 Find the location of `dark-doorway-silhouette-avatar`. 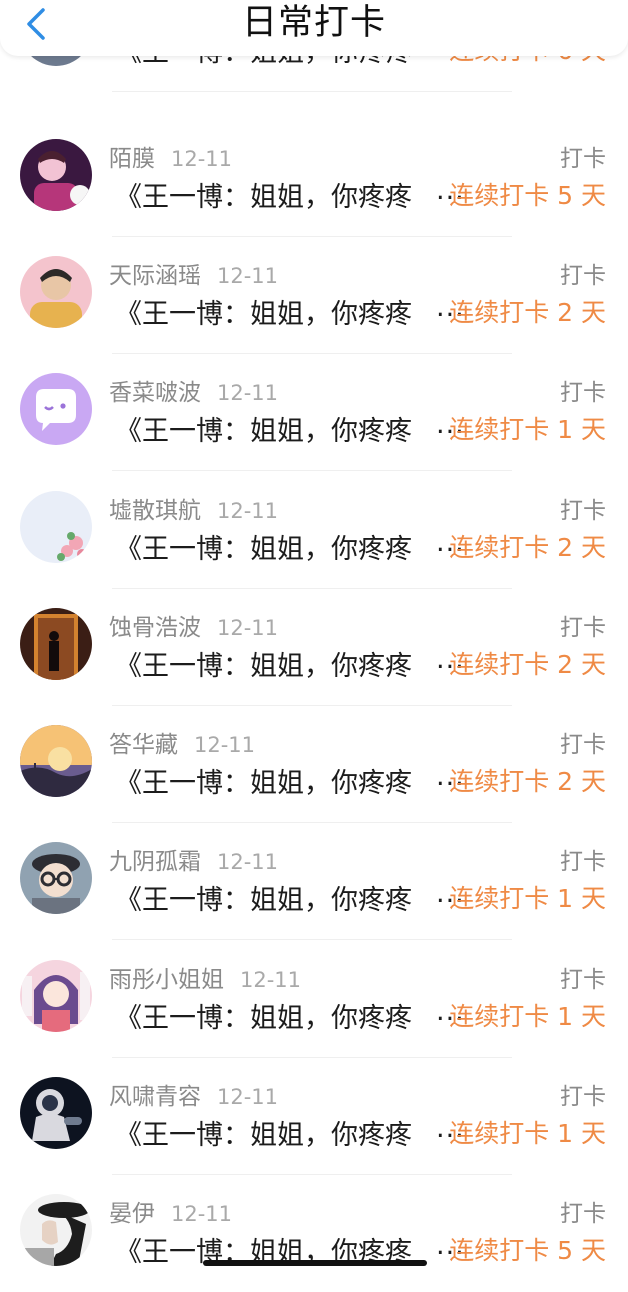

dark-doorway-silhouette-avatar is located at coordinates (56, 644).